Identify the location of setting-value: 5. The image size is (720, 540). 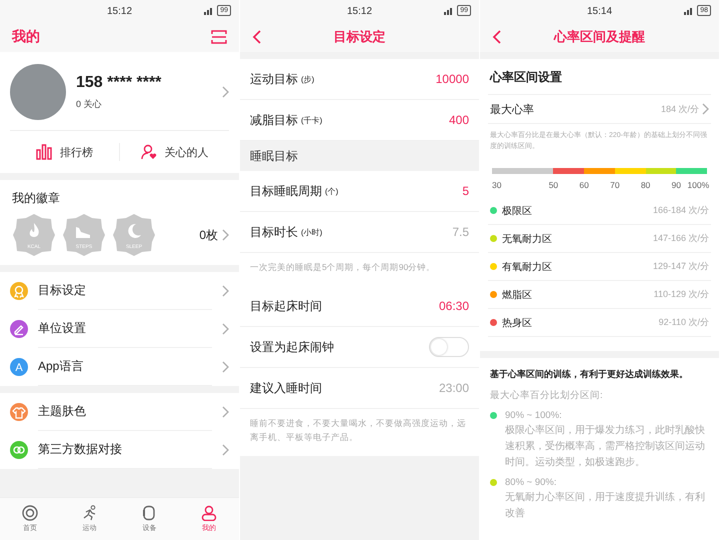
(465, 191).